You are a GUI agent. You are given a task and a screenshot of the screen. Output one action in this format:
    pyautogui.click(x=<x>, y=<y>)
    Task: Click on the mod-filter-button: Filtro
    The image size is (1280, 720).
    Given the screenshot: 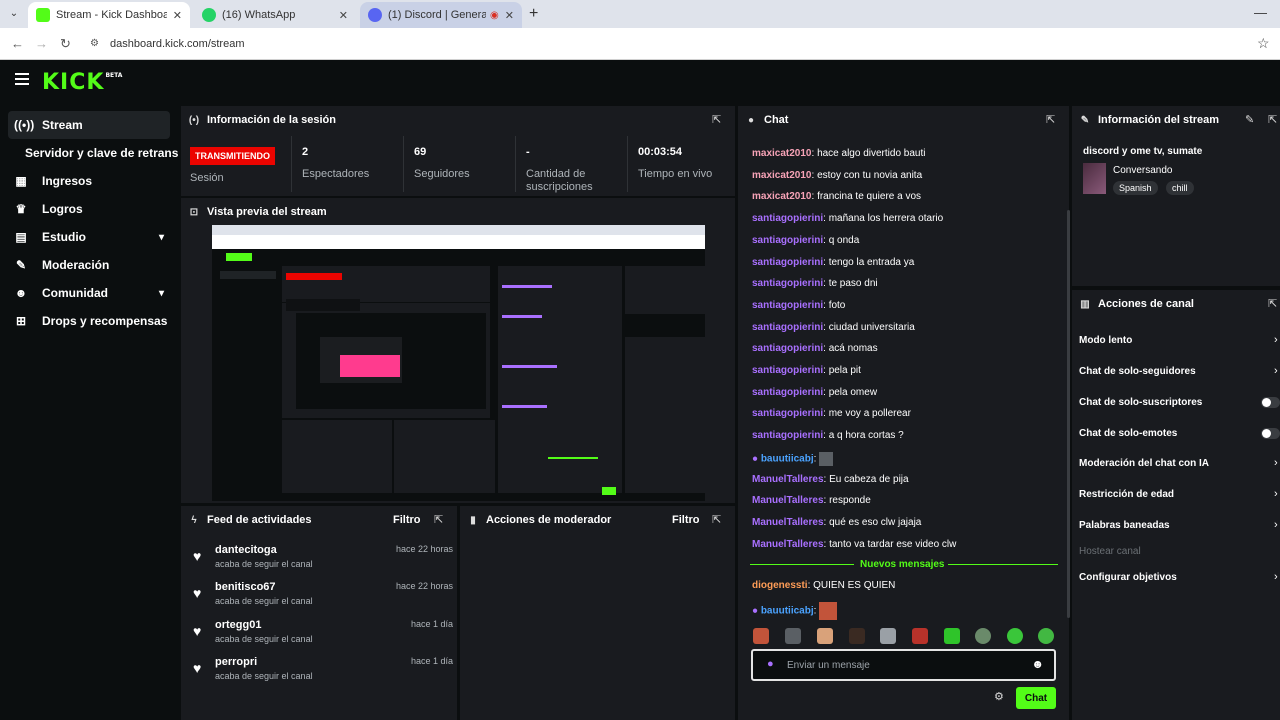 What is the action you would take?
    pyautogui.click(x=686, y=520)
    